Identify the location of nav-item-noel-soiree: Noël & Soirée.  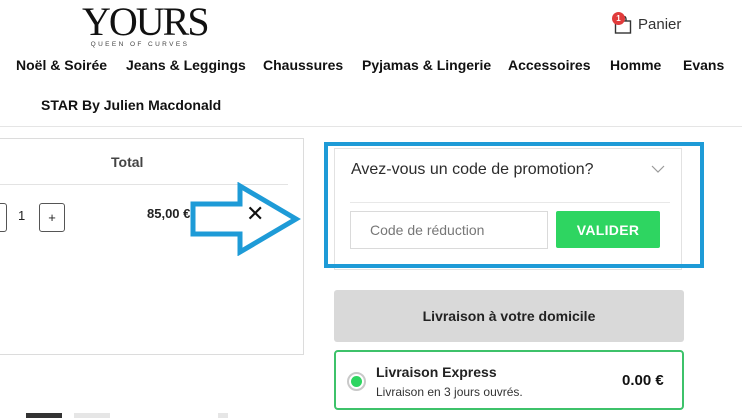
(61, 65).